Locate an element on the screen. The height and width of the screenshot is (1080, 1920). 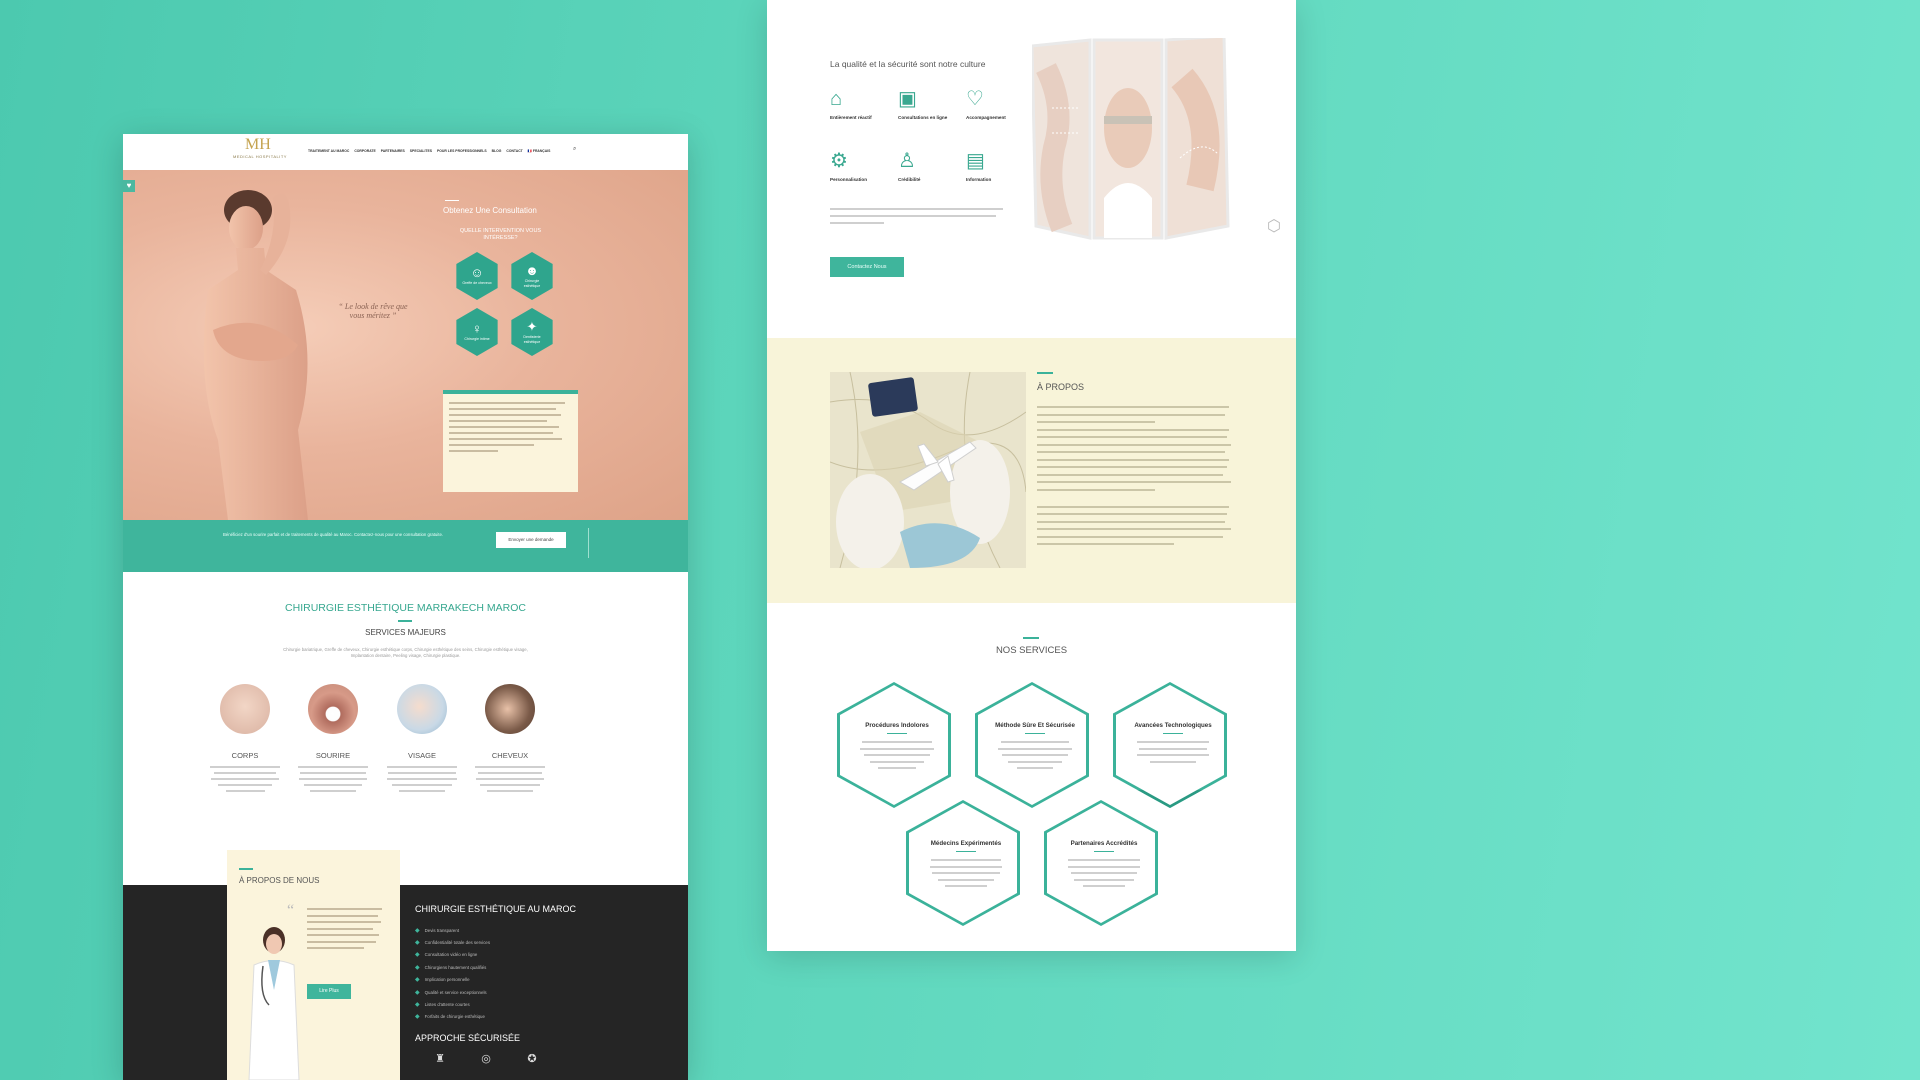
services-title: CHIRURGIE ESTHÉTIQUE MARRAKECH MAROC is located at coordinates (405, 608).